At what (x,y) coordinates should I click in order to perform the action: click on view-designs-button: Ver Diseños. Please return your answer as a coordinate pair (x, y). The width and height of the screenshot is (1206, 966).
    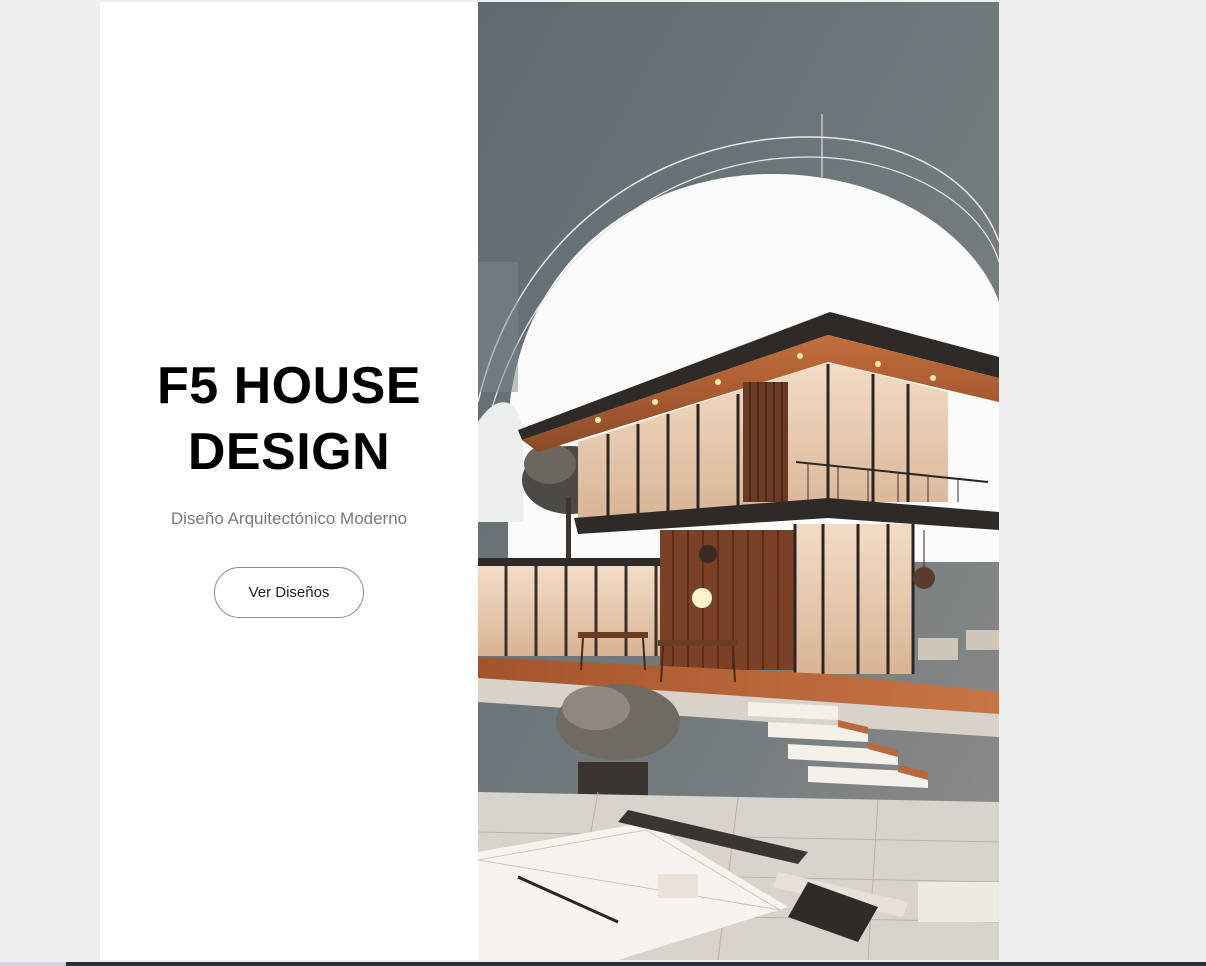
    Looking at the image, I should click on (289, 592).